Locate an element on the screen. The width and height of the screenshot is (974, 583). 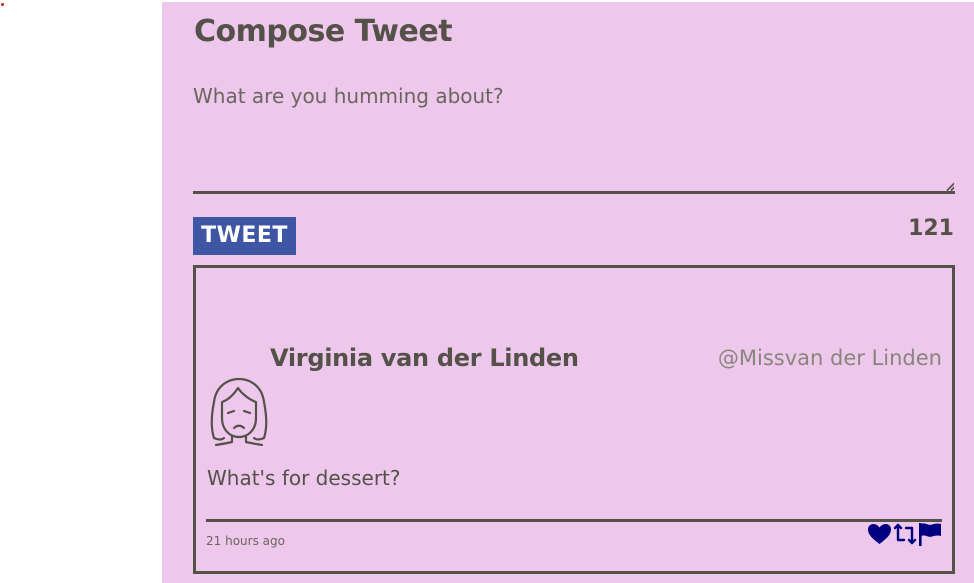
tweet-actions is located at coordinates (904, 534).